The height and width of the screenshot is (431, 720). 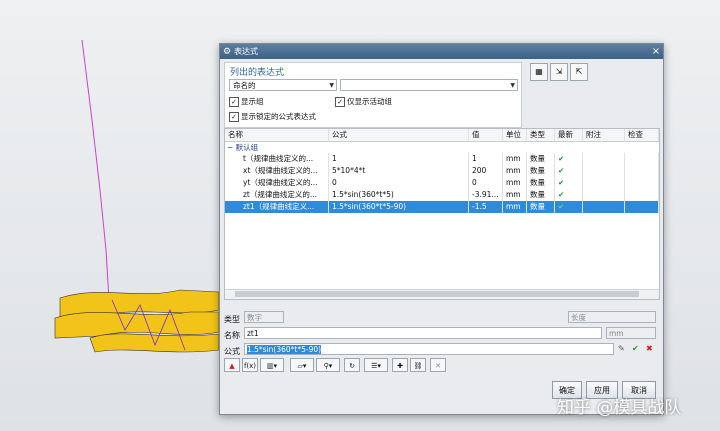 What do you see at coordinates (616, 333) in the screenshot?
I see `unit-value: mm` at bounding box center [616, 333].